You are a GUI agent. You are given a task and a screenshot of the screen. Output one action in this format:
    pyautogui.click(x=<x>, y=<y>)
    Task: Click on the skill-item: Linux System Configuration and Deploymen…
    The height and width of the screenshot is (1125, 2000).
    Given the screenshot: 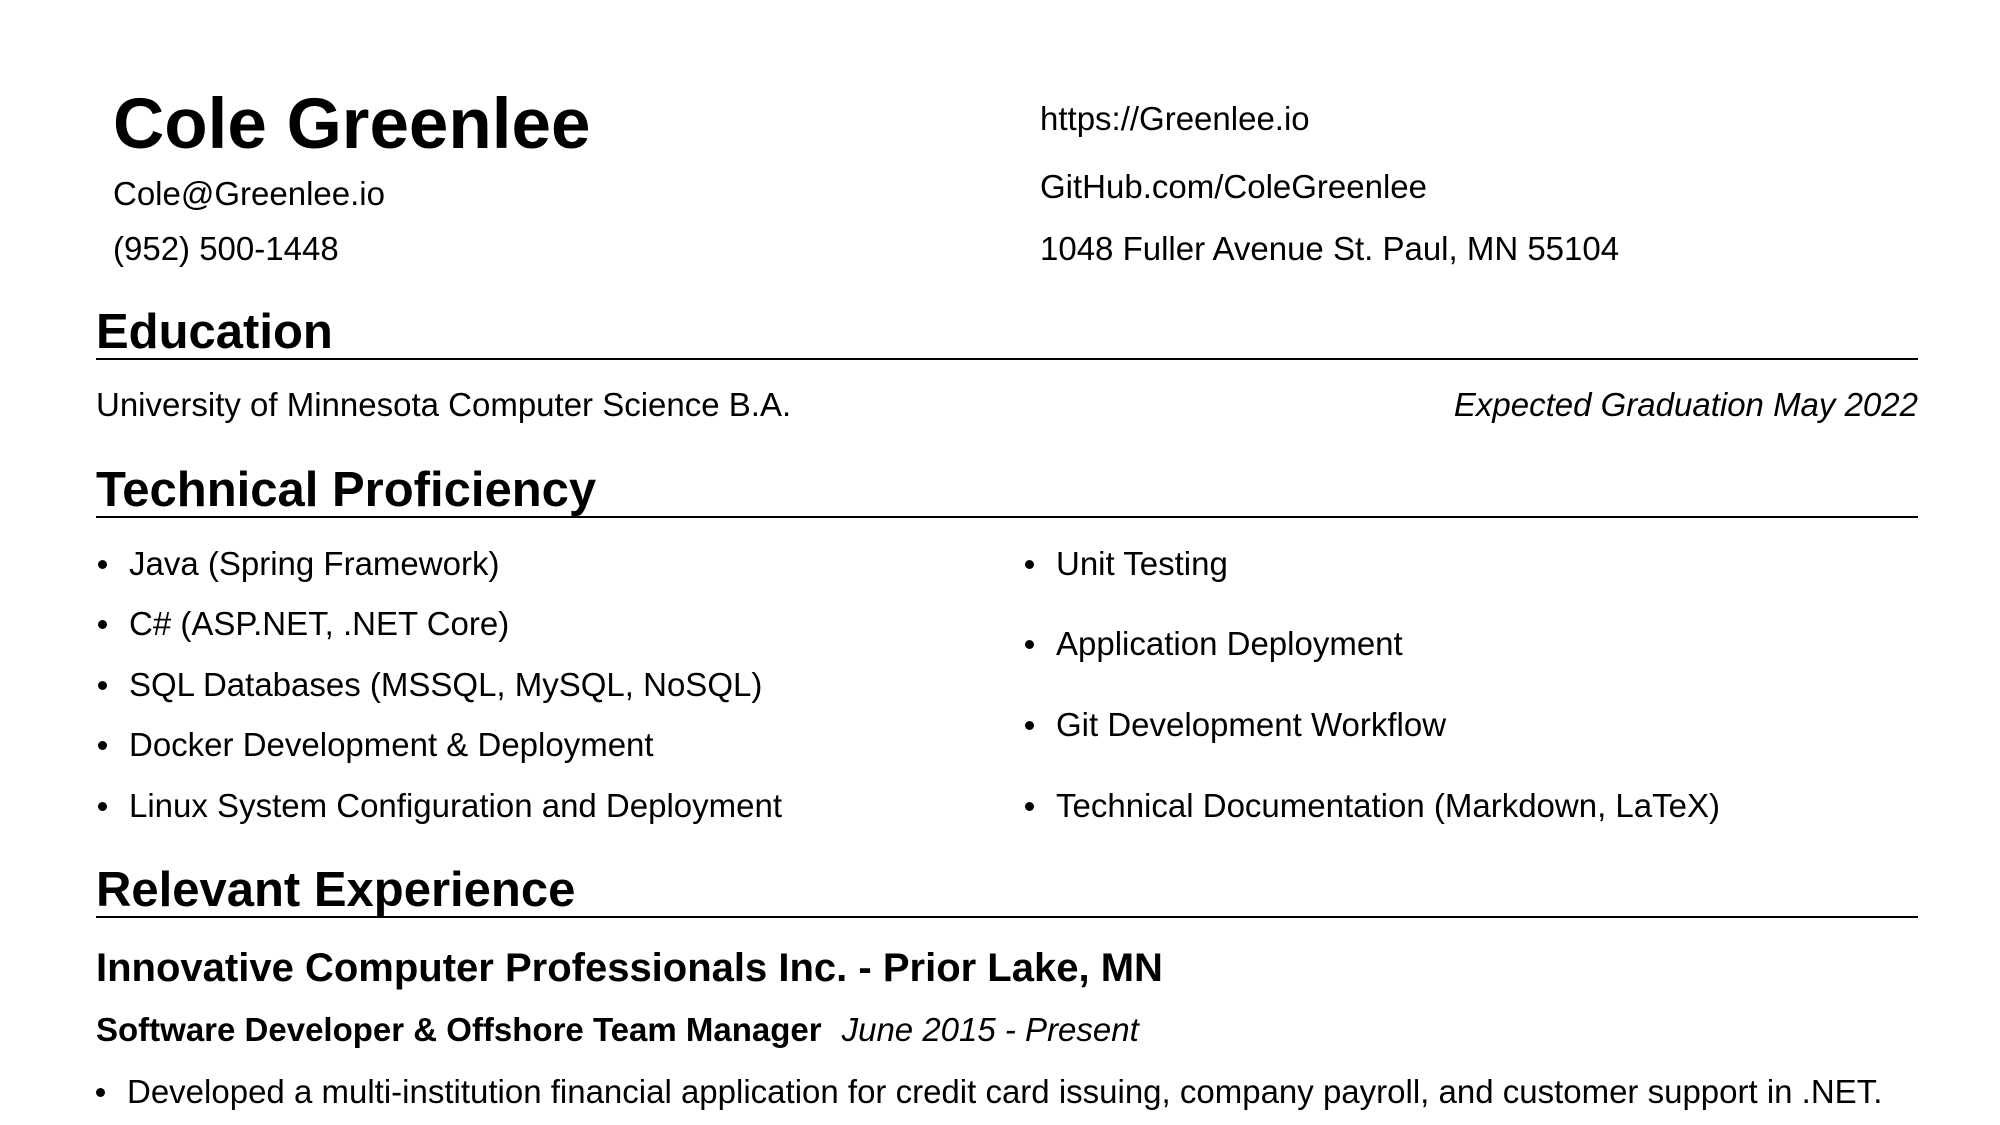 What is the action you would take?
    pyautogui.click(x=440, y=806)
    